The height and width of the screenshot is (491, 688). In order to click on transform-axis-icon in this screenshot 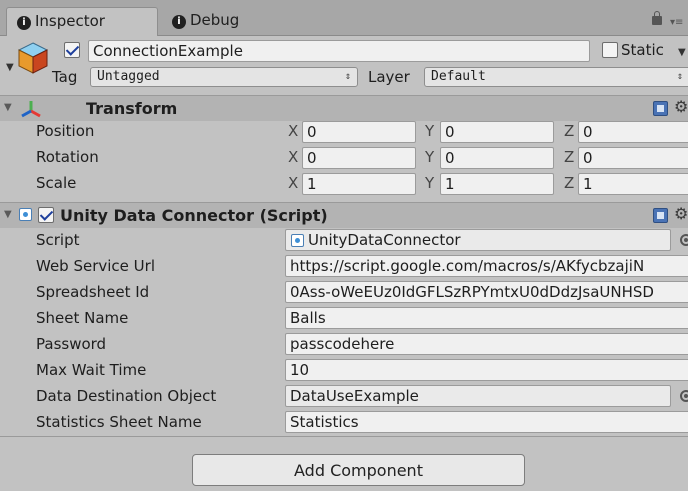, I will do `click(31, 109)`.